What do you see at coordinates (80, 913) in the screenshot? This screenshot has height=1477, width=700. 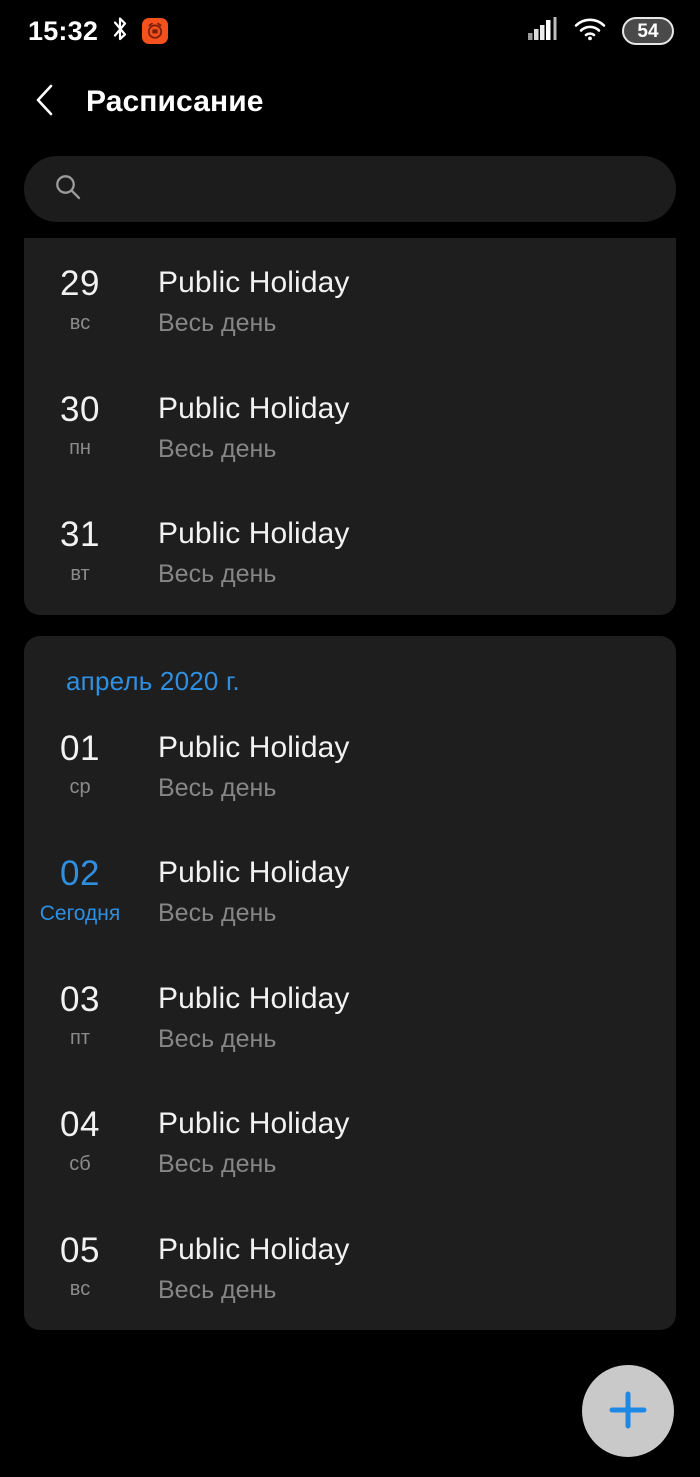 I see `event-today-label: Сегодня` at bounding box center [80, 913].